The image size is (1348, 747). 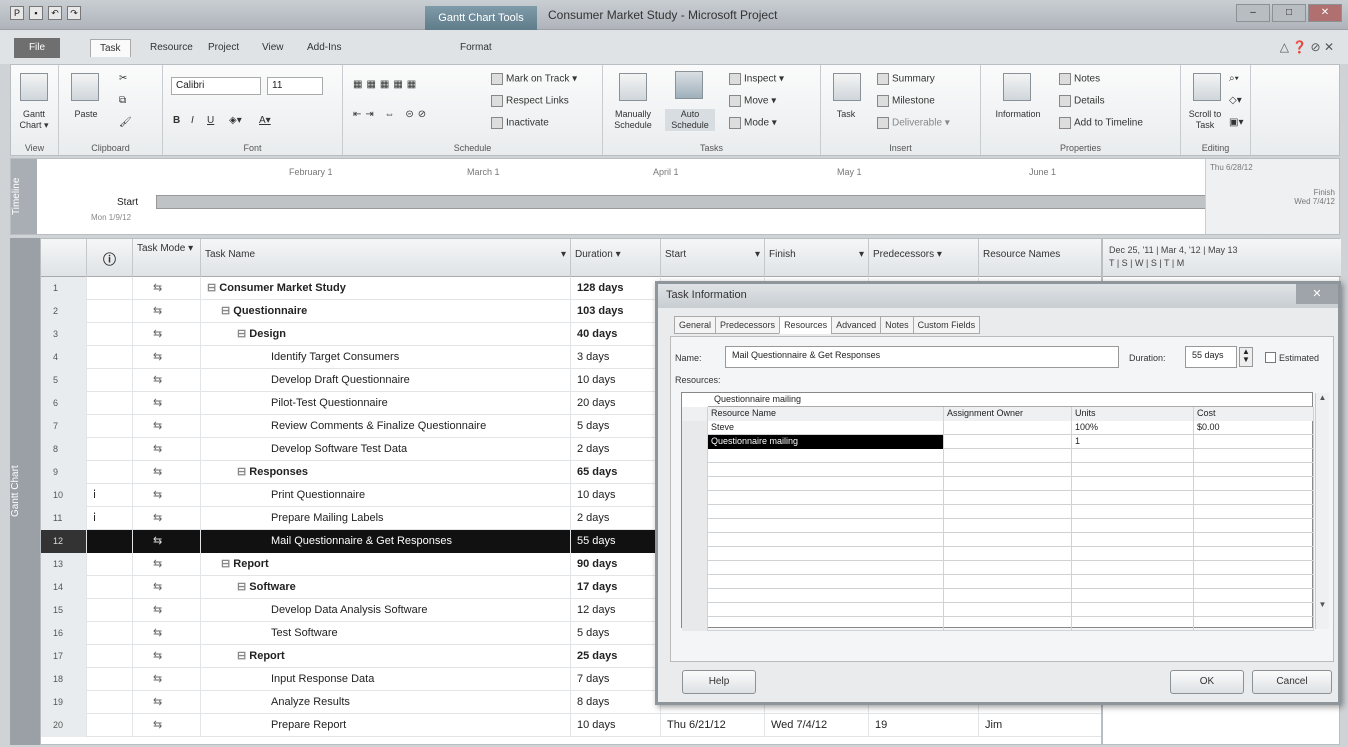 What do you see at coordinates (1205, 120) in the screenshot?
I see `scroll-to-task-button: Scroll to Task` at bounding box center [1205, 120].